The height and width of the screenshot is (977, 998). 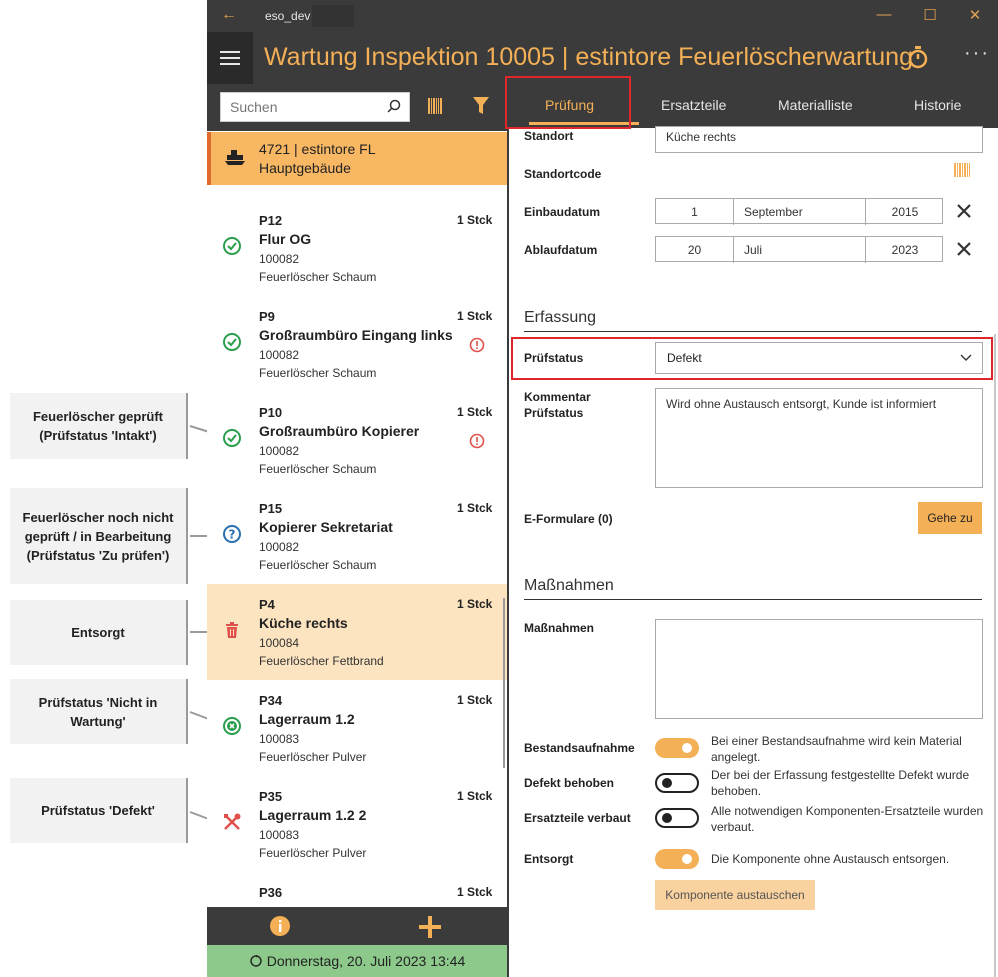 I want to click on gehe-zu-button: Gehe zu, so click(x=950, y=518).